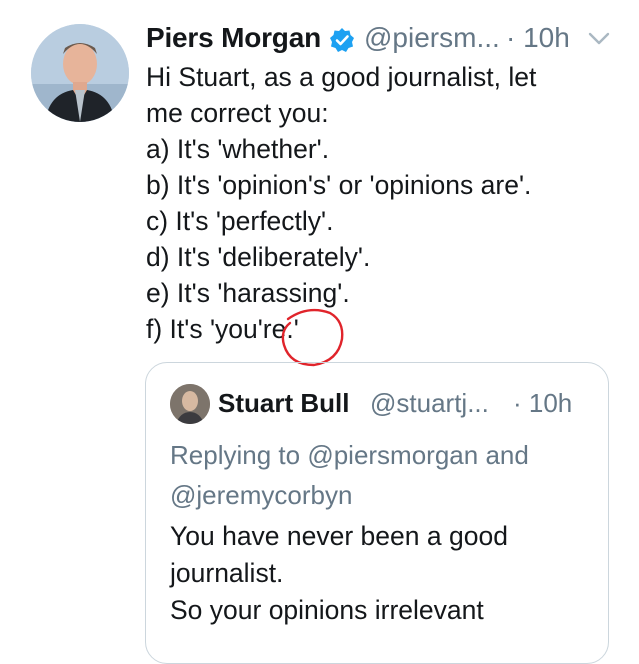 This screenshot has width=639, height=664. I want to click on tweet-line: me correct you:, so click(237, 113).